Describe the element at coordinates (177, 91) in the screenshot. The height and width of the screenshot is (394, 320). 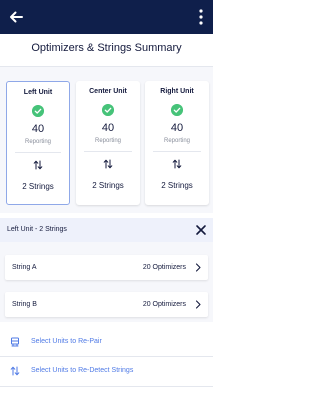
I see `unit-name: Right Unit` at that location.